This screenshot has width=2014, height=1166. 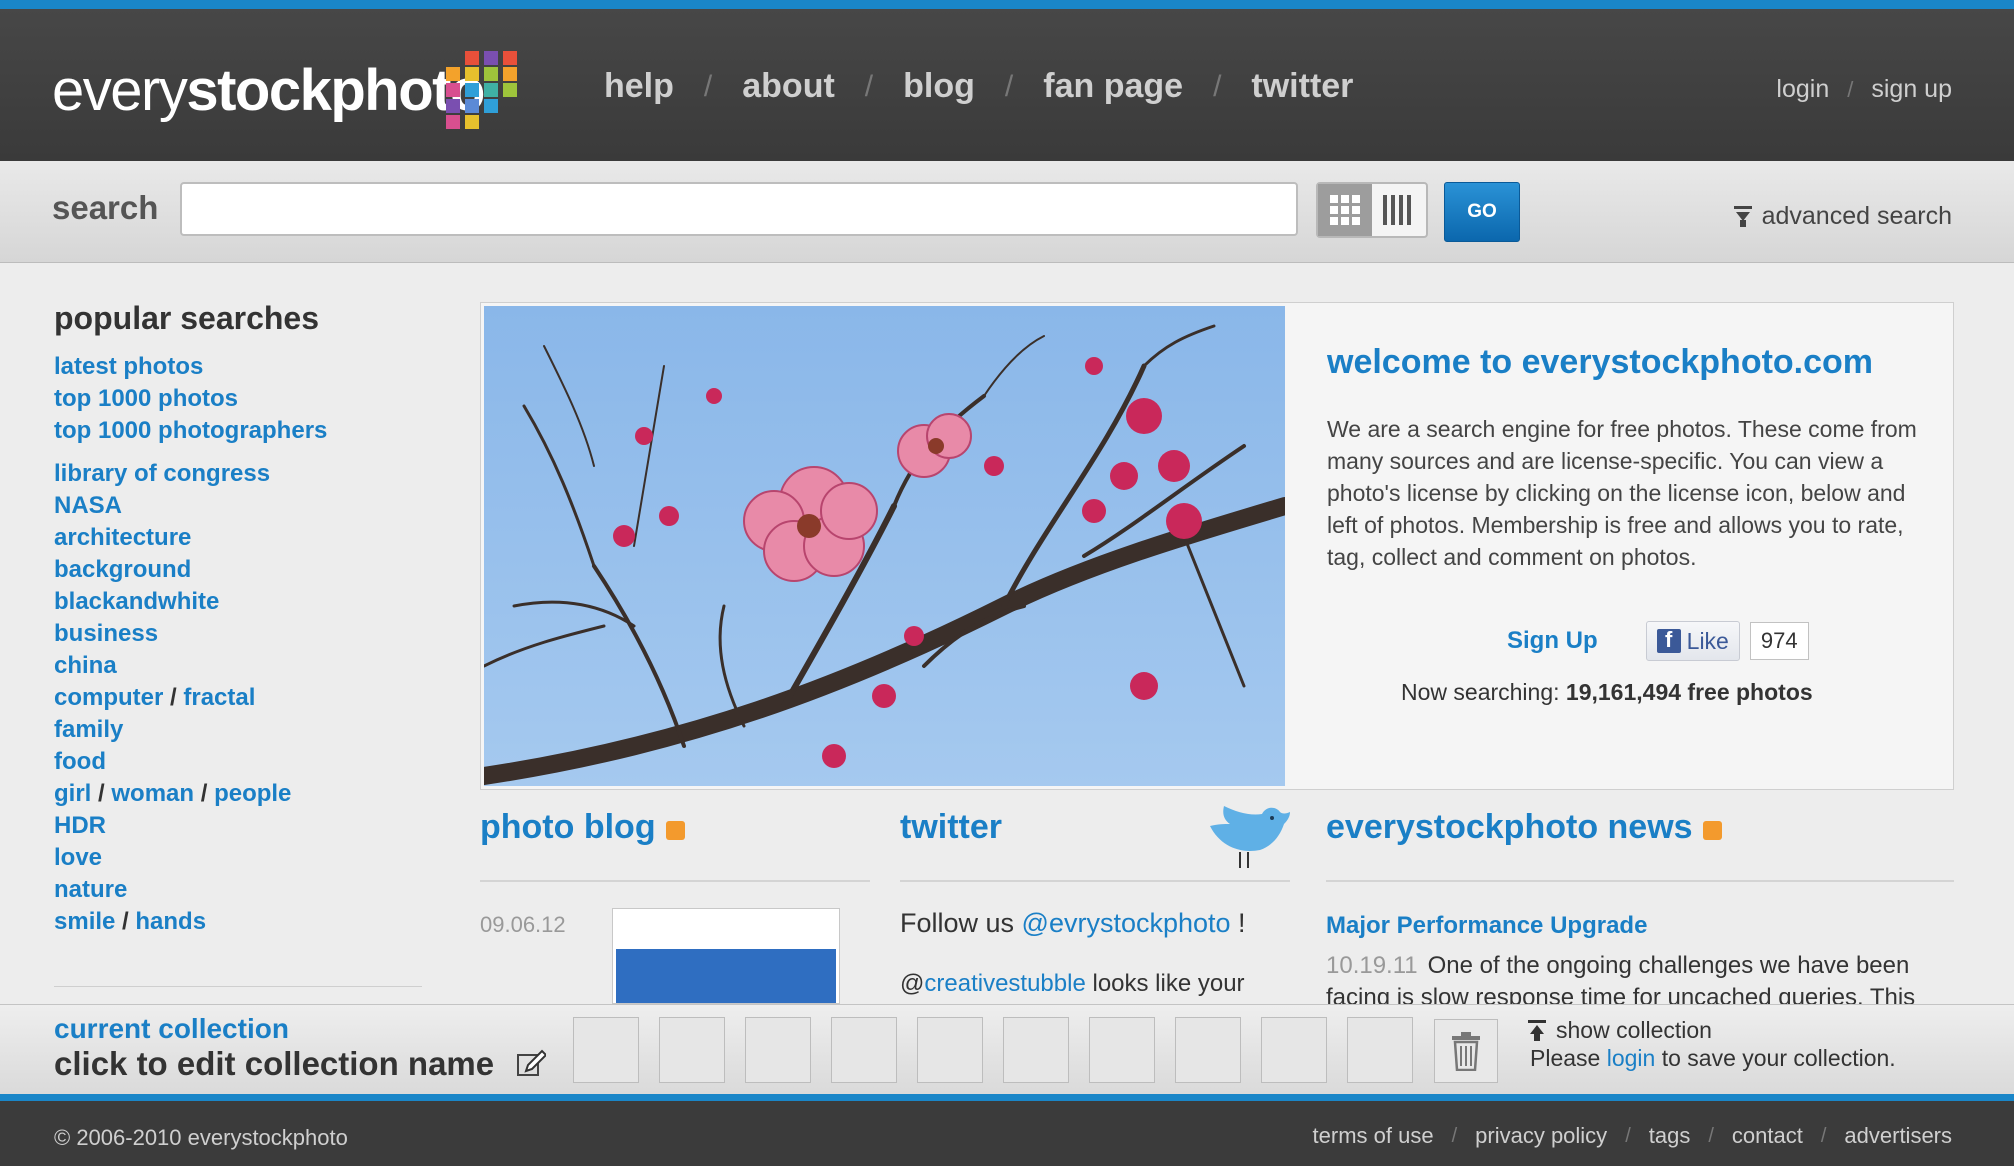 I want to click on search-bar: search GO advanced search, so click(x=1007, y=212).